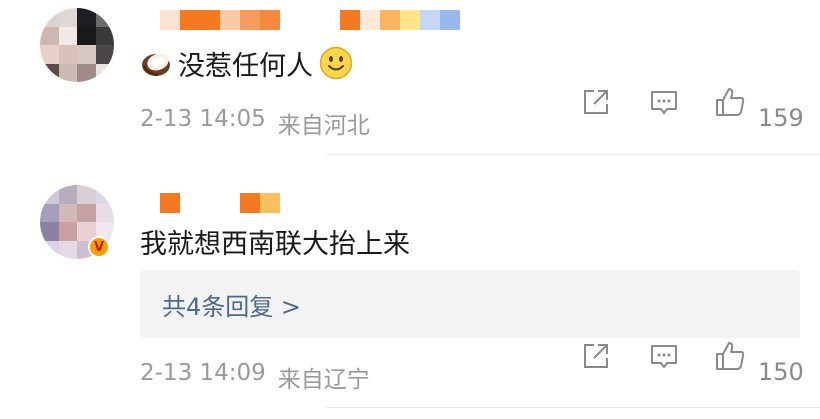  Describe the element at coordinates (470, 304) in the screenshot. I see `replies-box: 共4条回复 >` at that location.